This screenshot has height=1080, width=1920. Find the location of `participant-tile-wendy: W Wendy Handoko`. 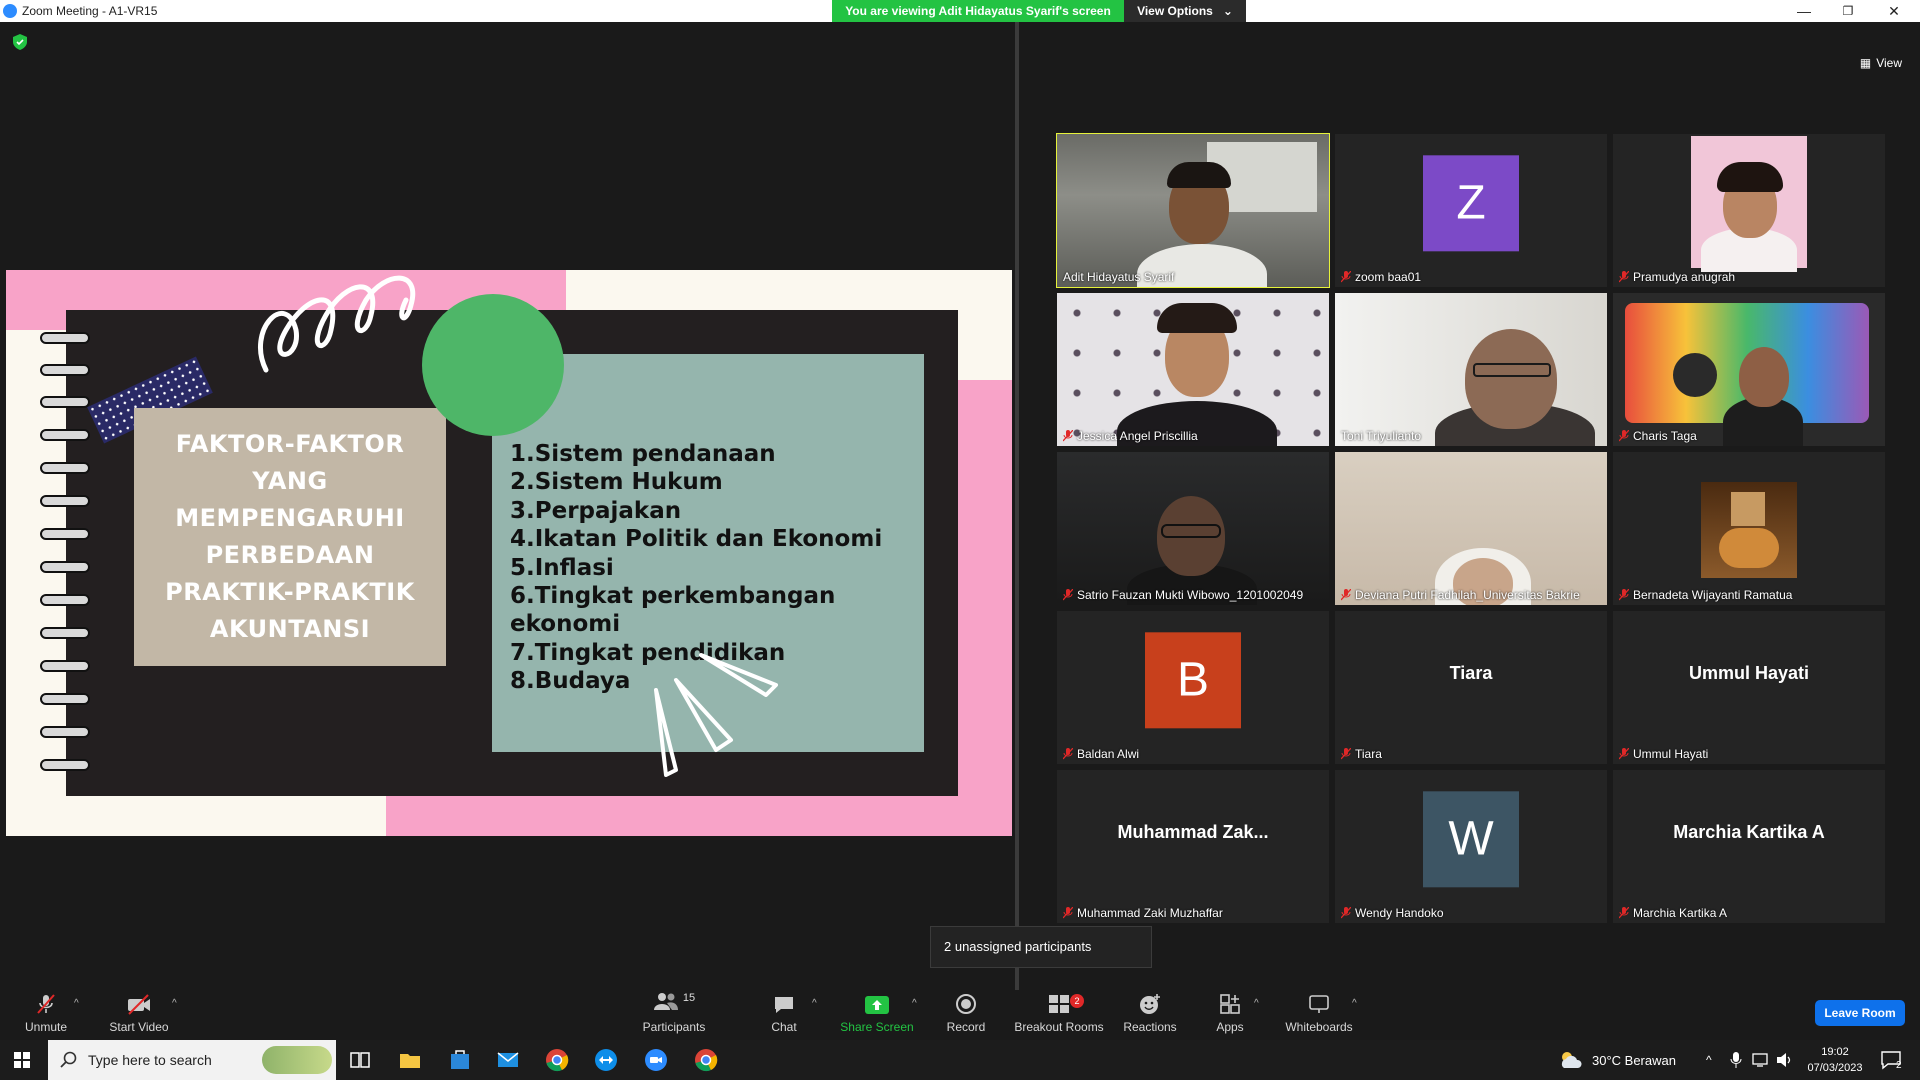

participant-tile-wendy: W Wendy Handoko is located at coordinates (1471, 846).